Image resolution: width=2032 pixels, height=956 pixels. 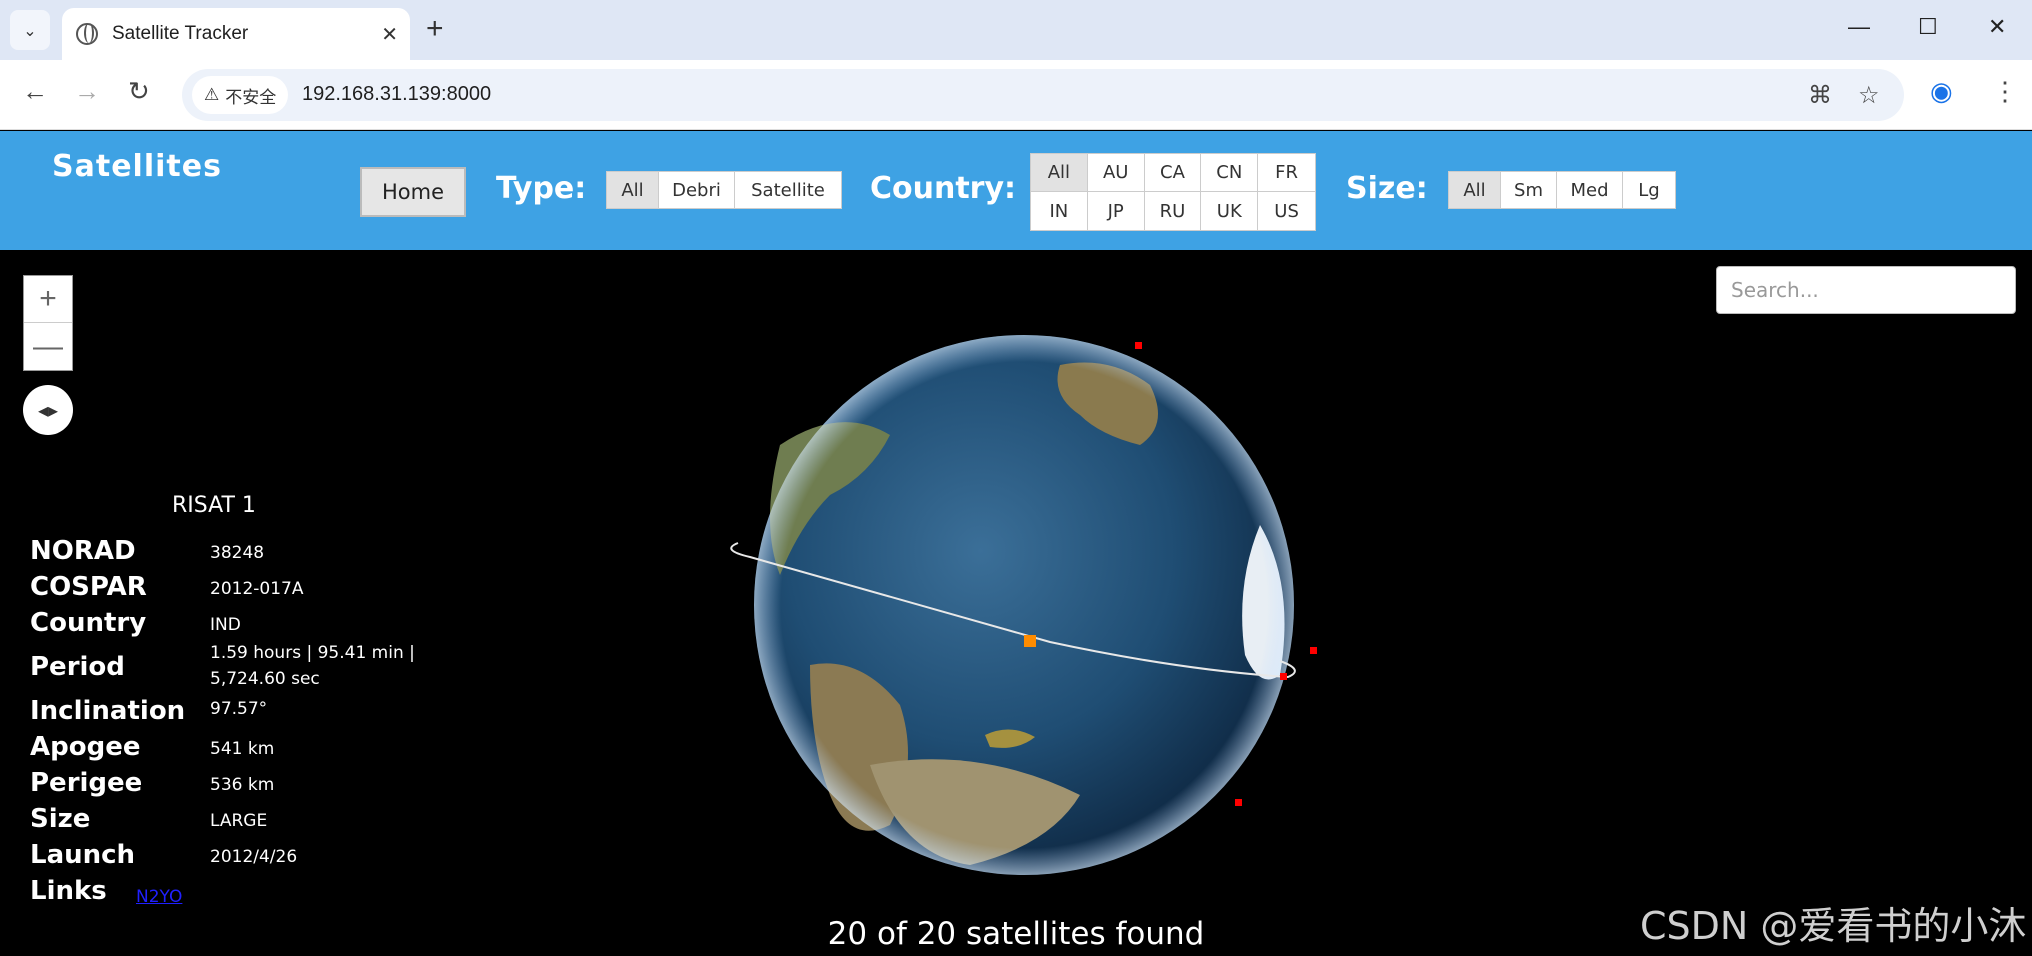 What do you see at coordinates (237, 553) in the screenshot?
I see `field-value: 38248` at bounding box center [237, 553].